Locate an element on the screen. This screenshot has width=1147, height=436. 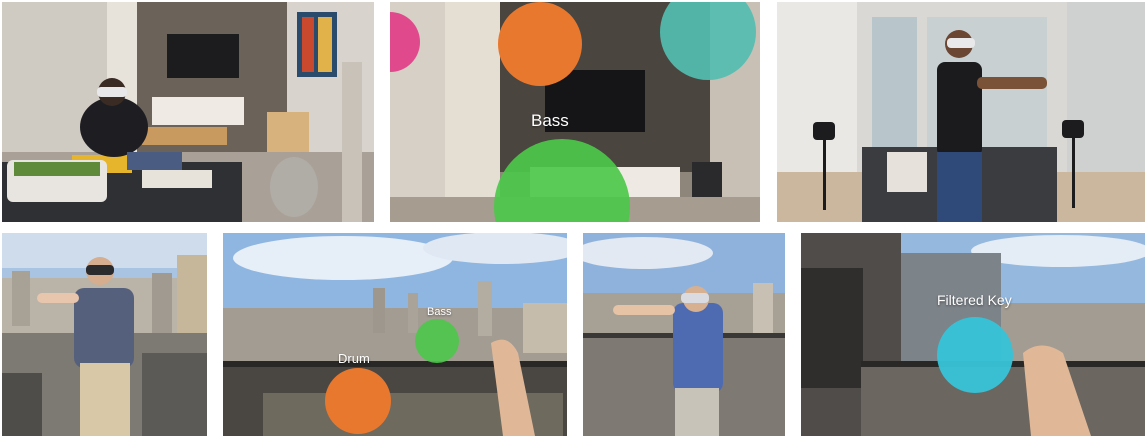
coffee-table is located at coordinates (184, 136).